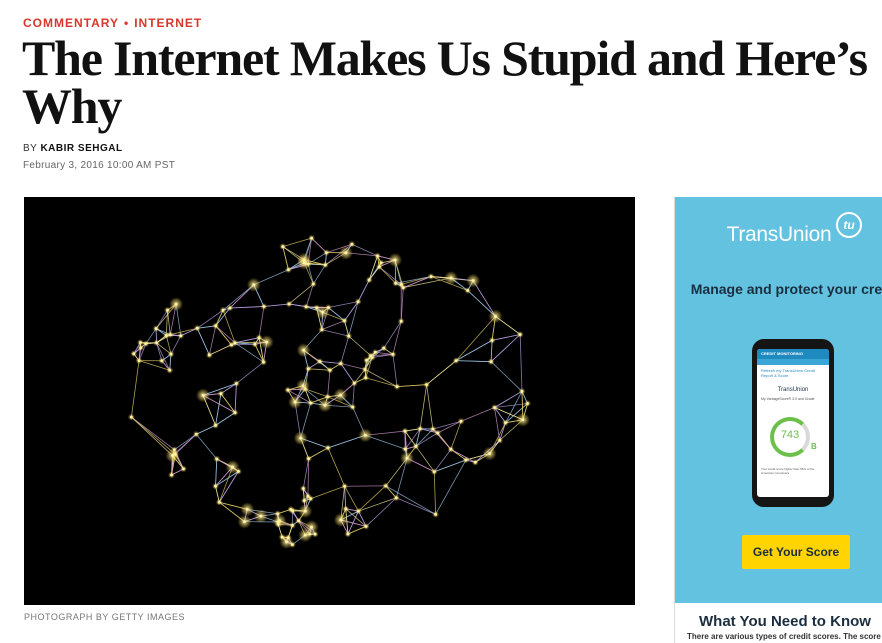  Describe the element at coordinates (81, 148) in the screenshot. I see `author-link: KABIR SEHGAL` at that location.